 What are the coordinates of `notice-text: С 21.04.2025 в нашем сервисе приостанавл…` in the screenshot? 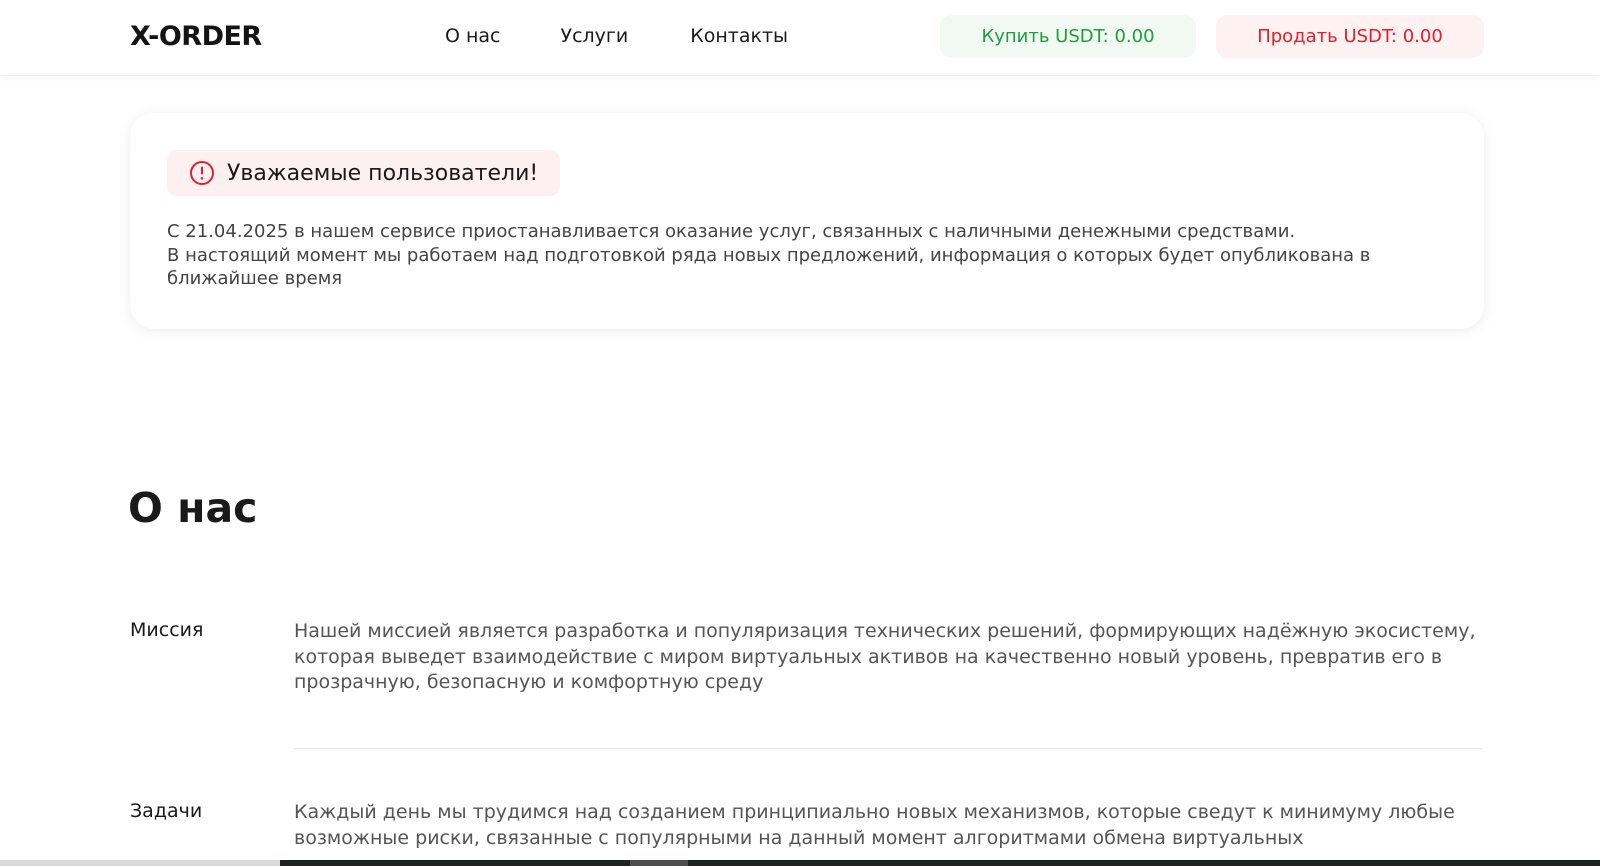 It's located at (812, 255).